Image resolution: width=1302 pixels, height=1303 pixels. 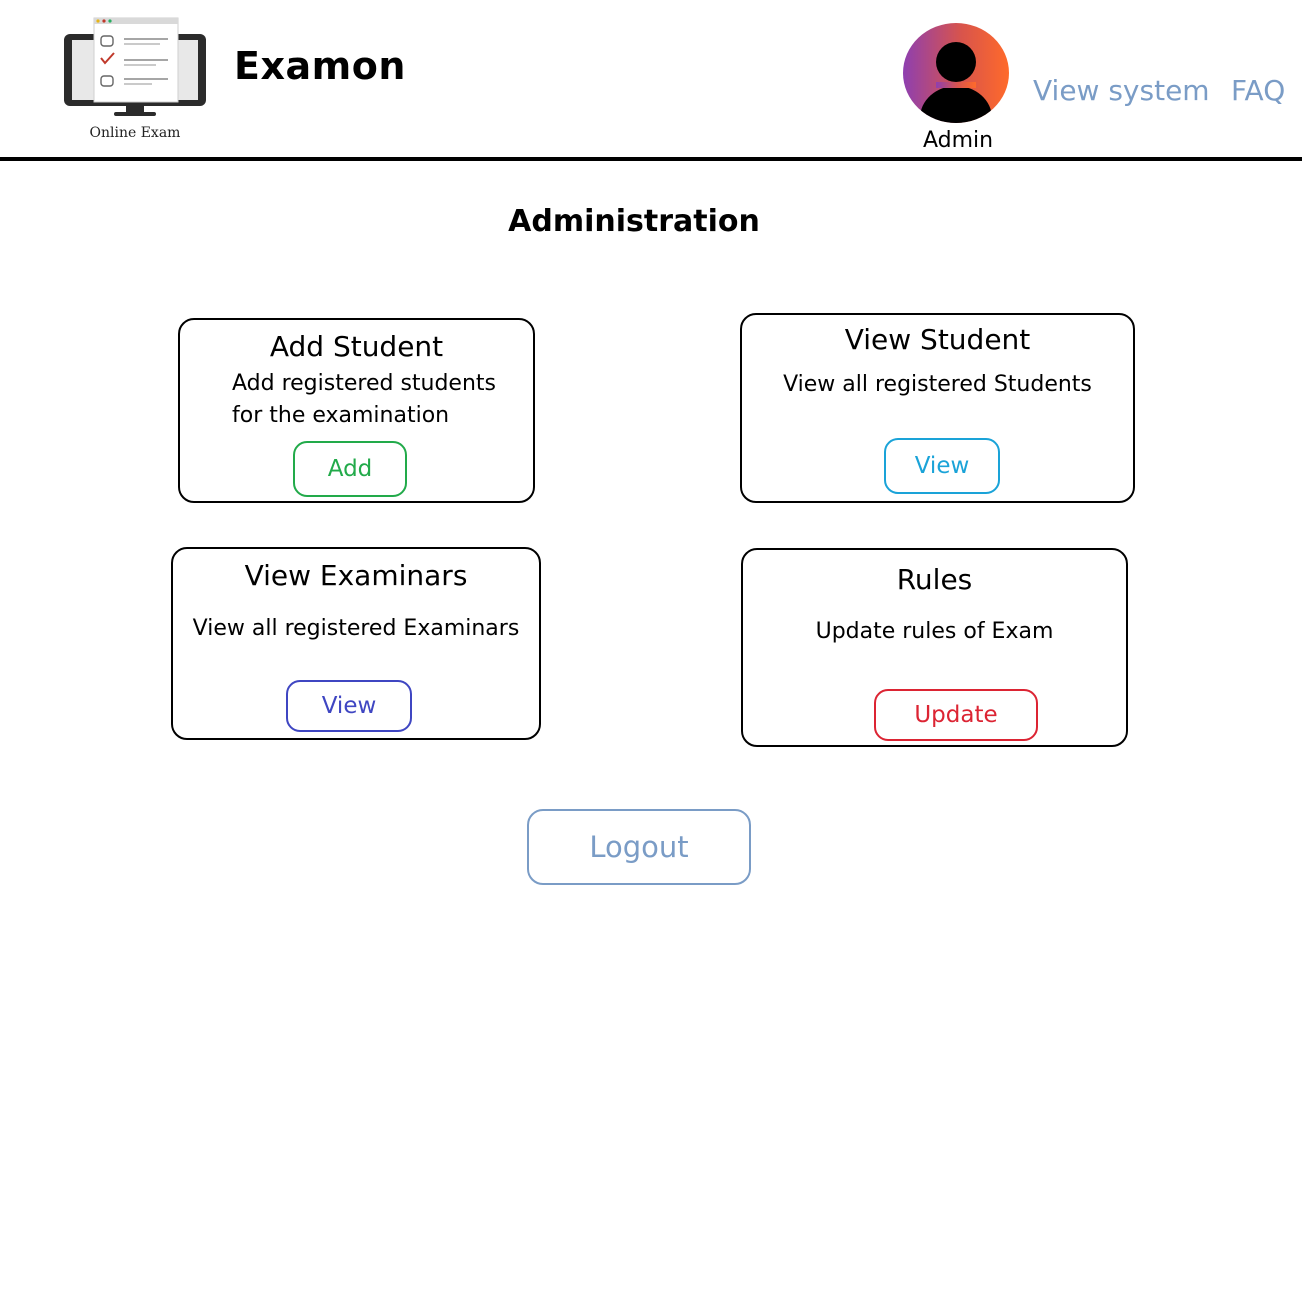 I want to click on logout-button: Logout, so click(x=639, y=847).